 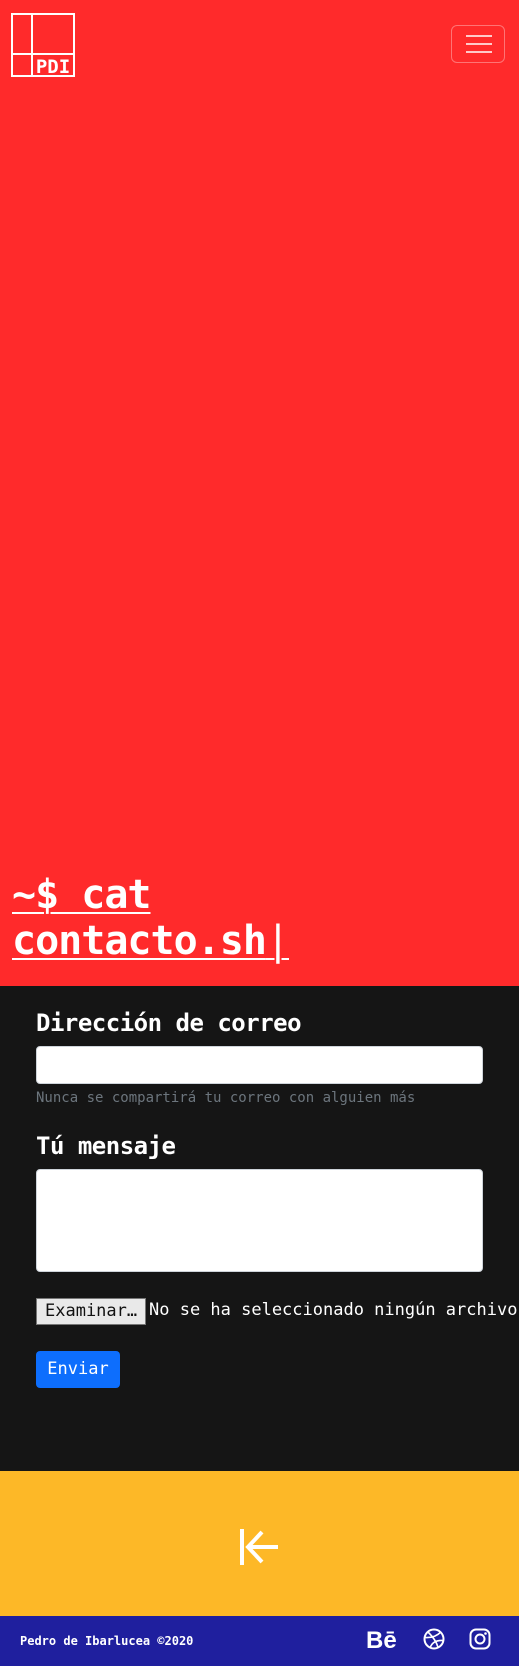 I want to click on file-status-text: No se ha seleccionado ningún archivo., so click(x=334, y=1310).